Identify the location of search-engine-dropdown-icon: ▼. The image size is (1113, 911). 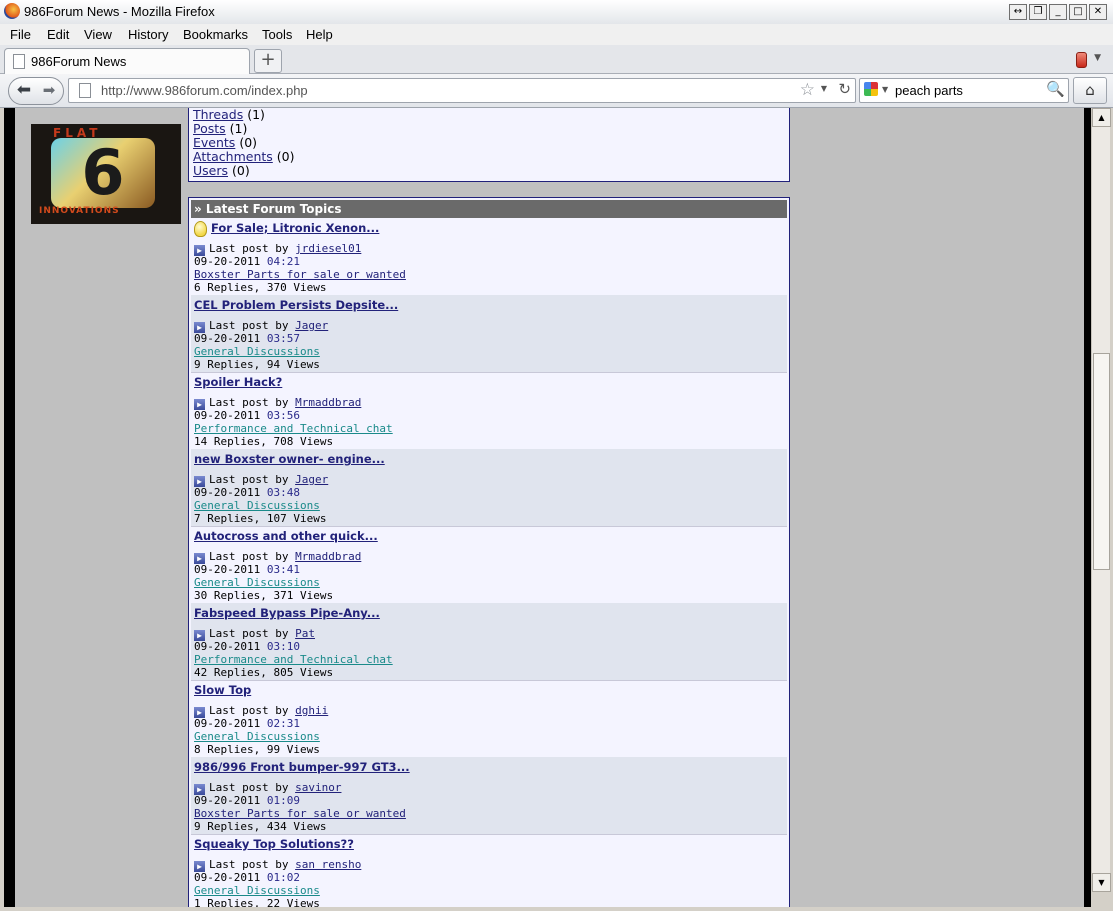
(885, 89).